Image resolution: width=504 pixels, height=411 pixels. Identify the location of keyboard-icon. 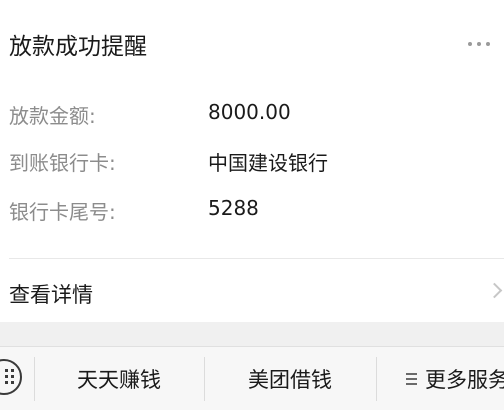
(11, 377).